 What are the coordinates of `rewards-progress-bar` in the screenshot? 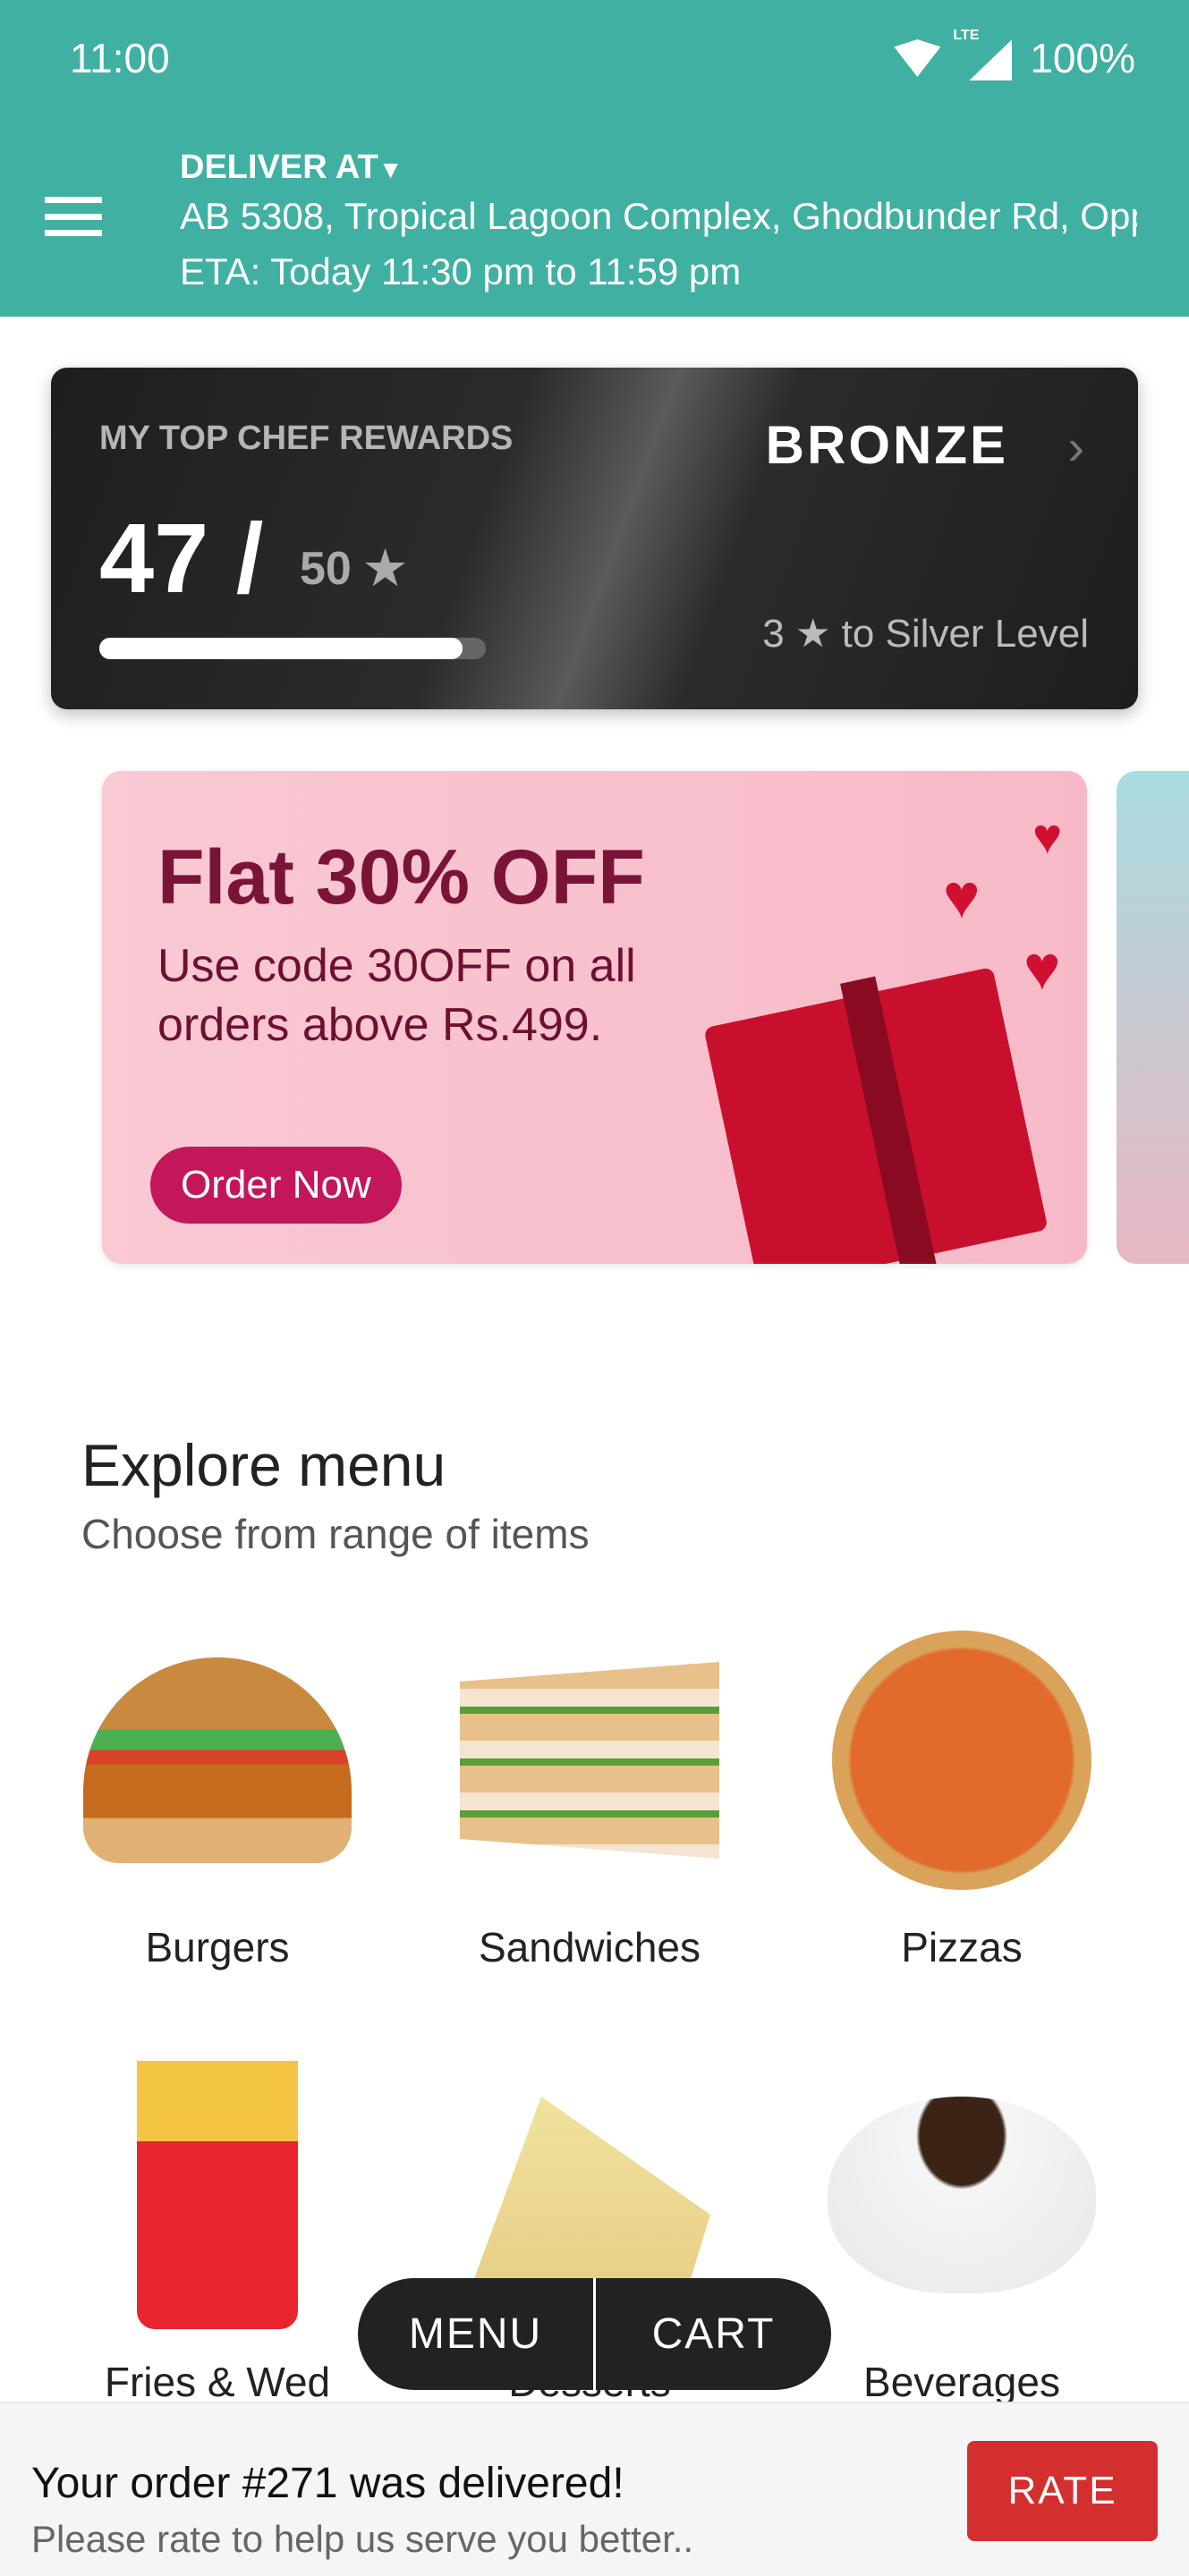 It's located at (292, 648).